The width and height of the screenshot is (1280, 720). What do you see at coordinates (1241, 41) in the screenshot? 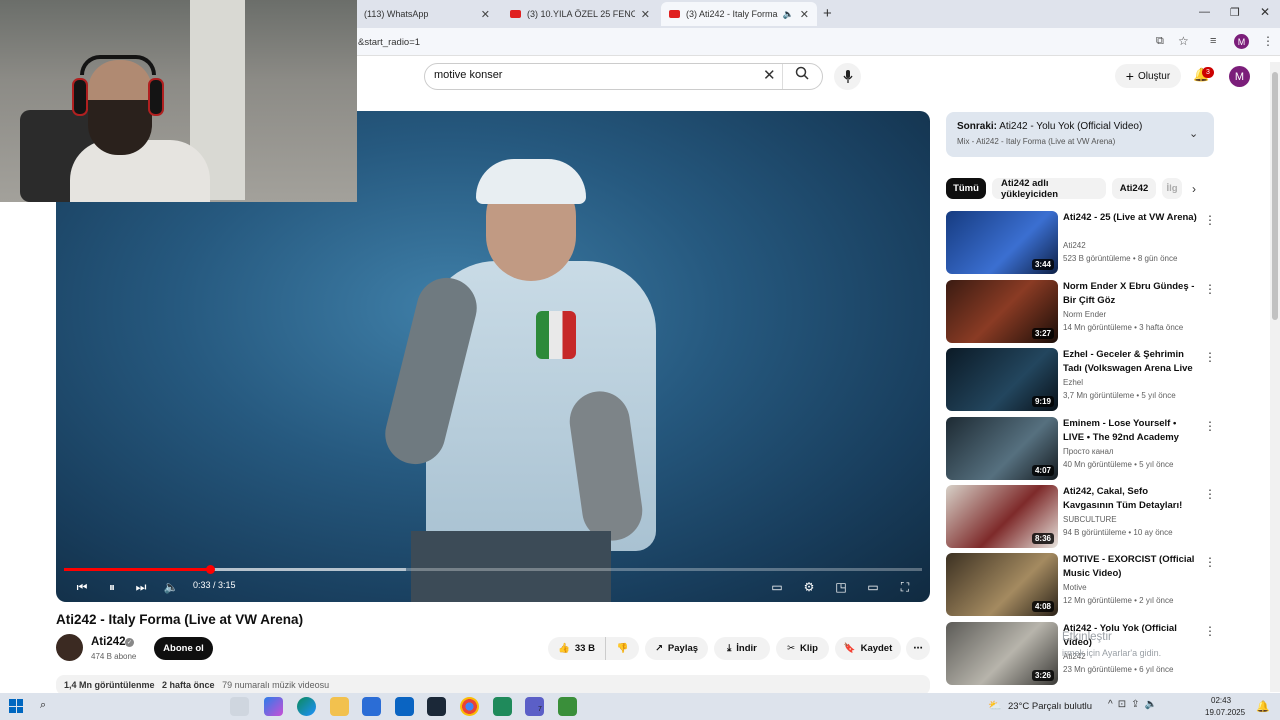
I see `profile-avatar: M` at bounding box center [1241, 41].